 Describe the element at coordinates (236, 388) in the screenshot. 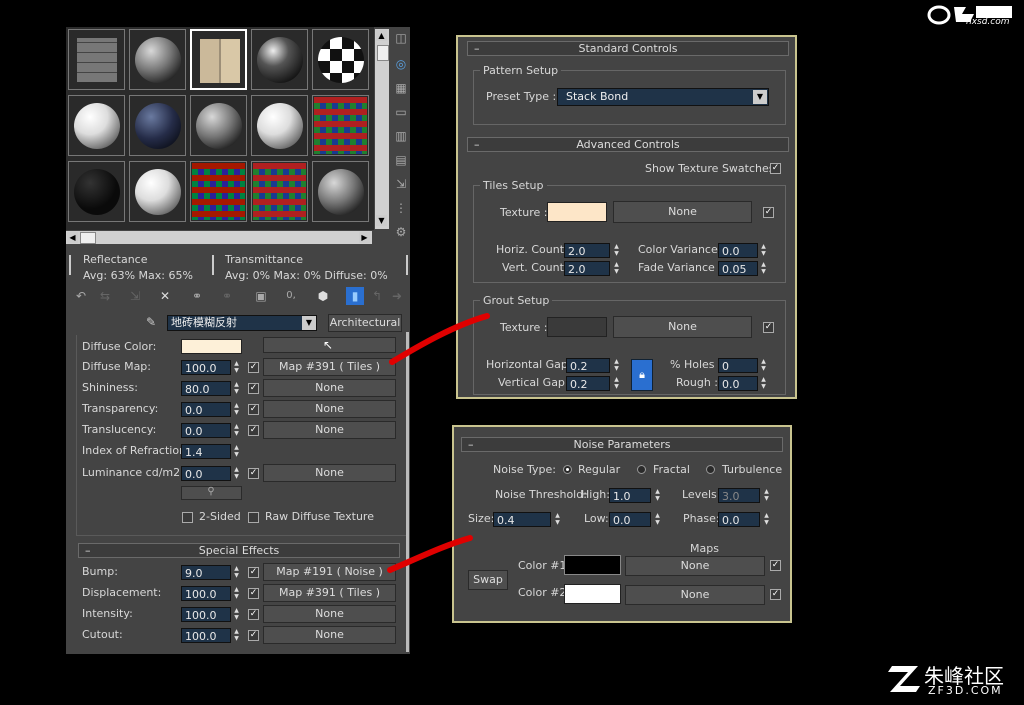

I see `shininess-spinner-icon: ▲ ▼` at that location.